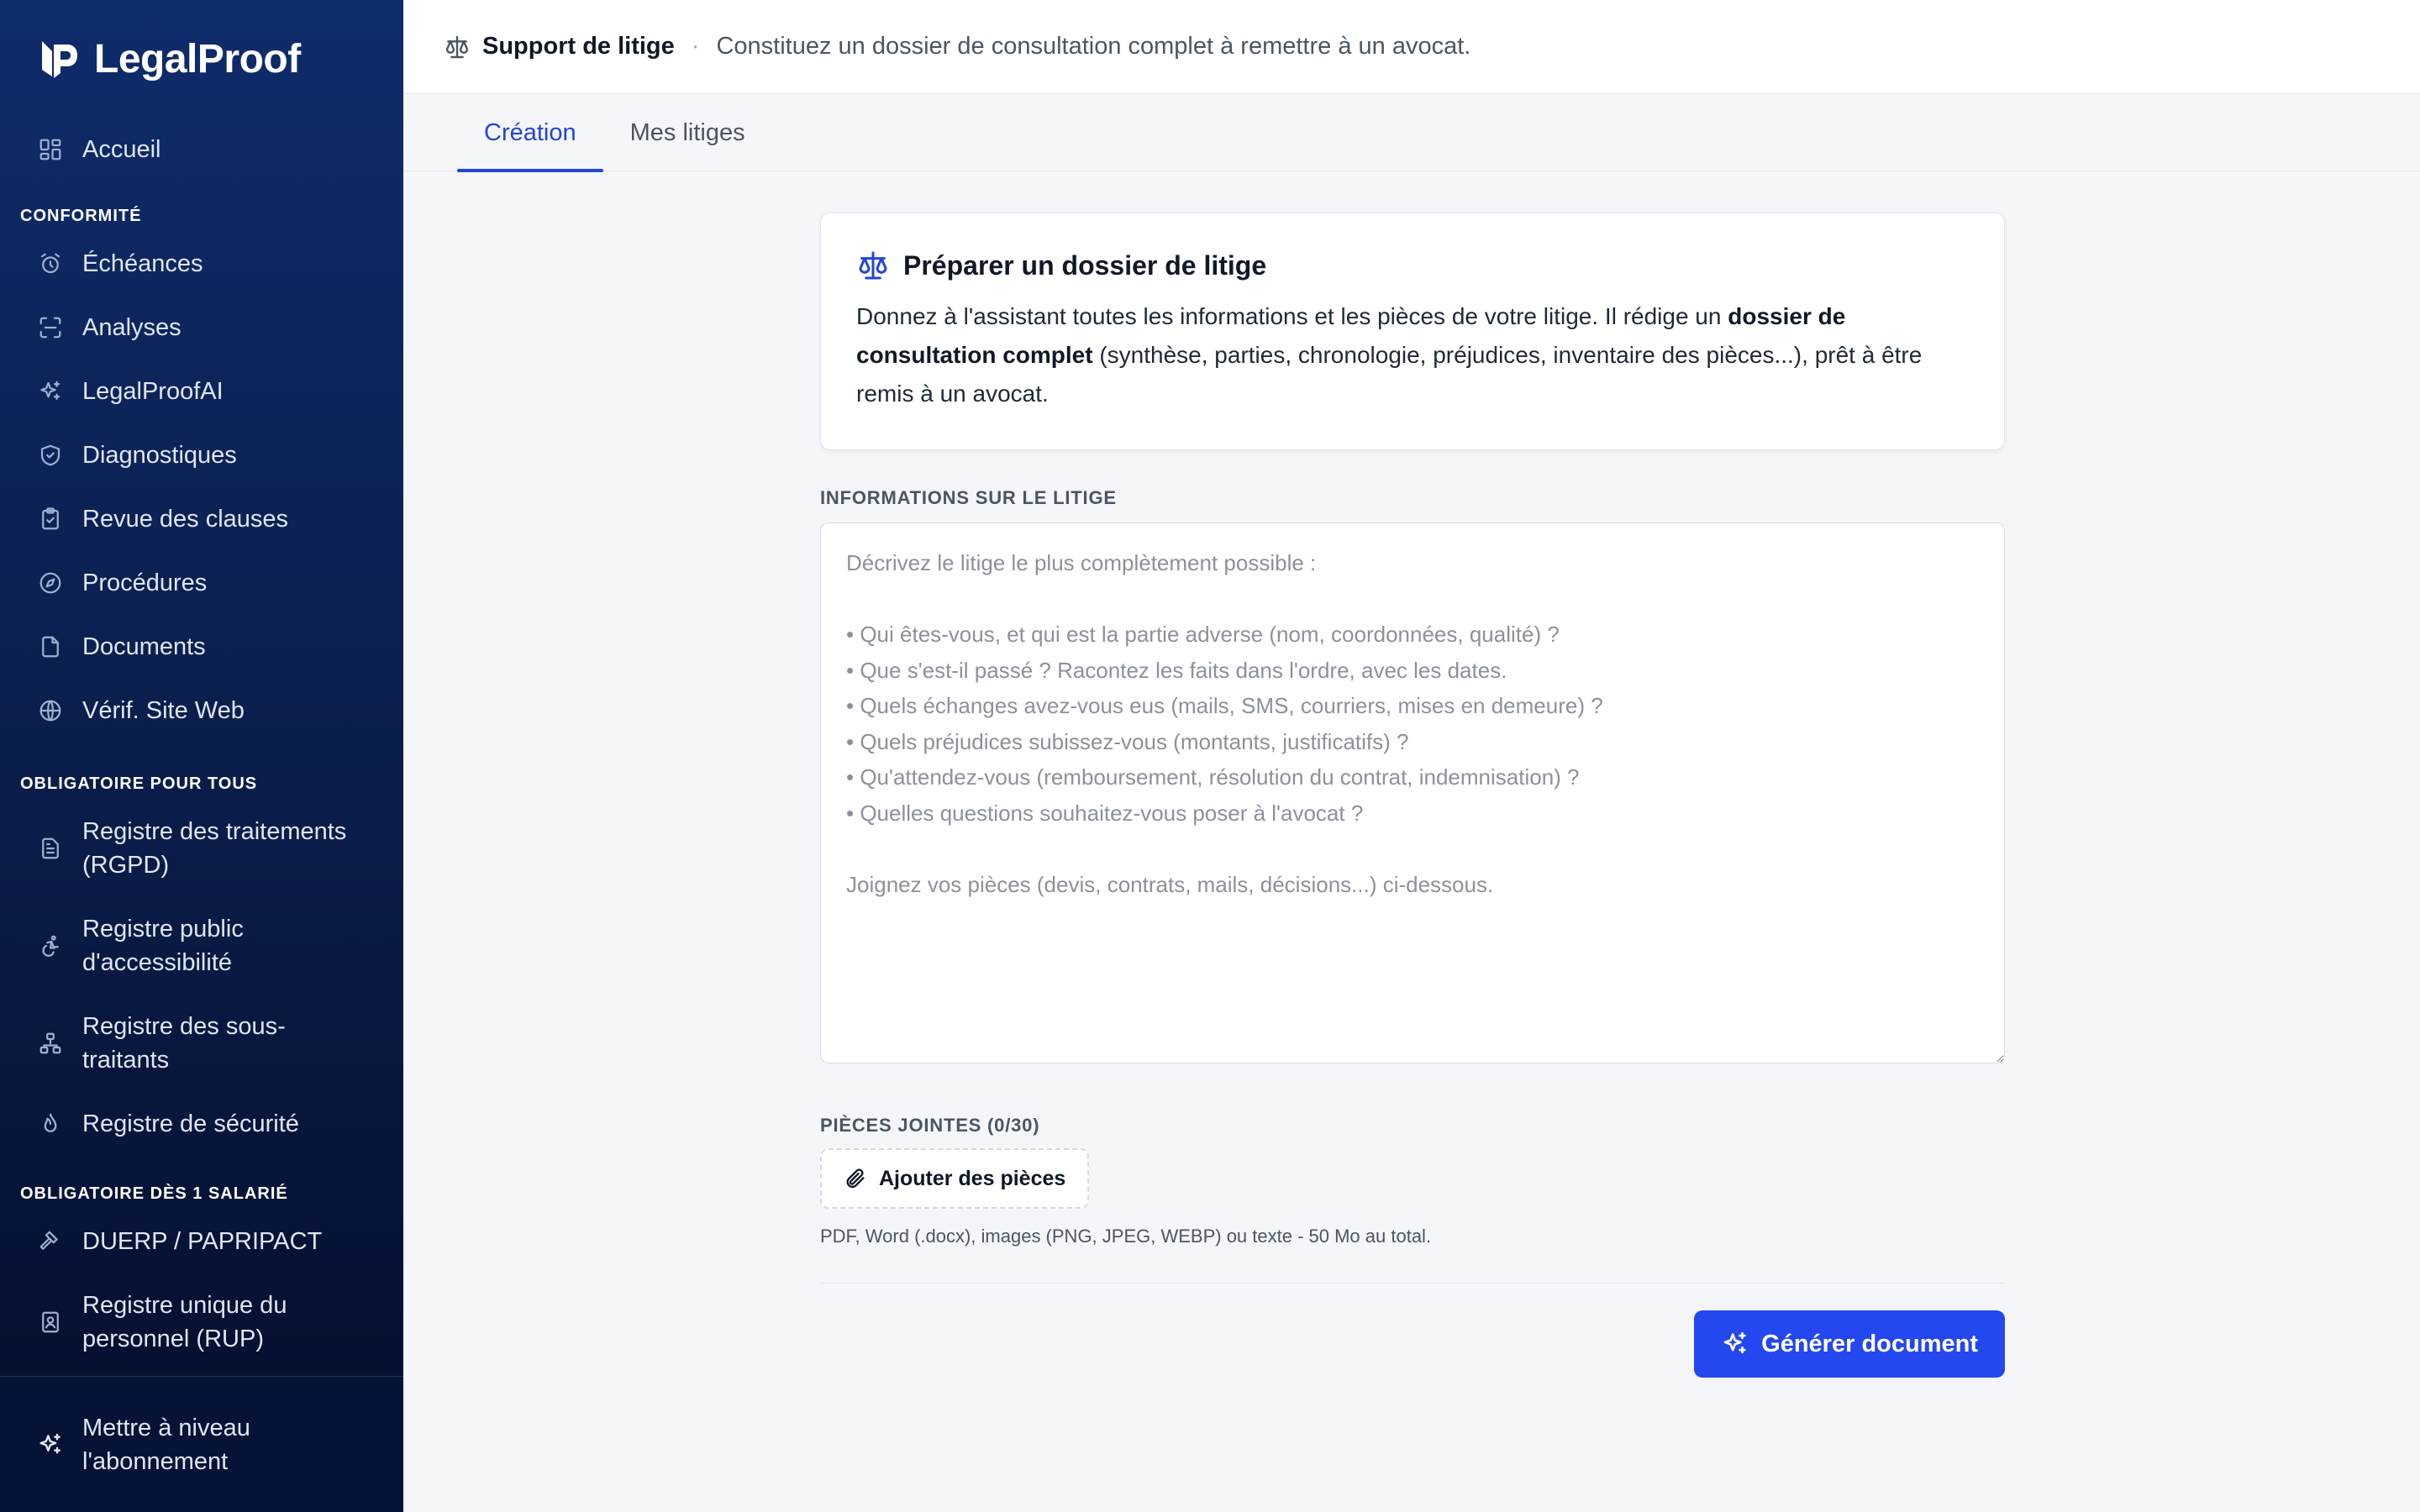 The width and height of the screenshot is (2420, 1512). What do you see at coordinates (1412, 1283) in the screenshot?
I see `divider` at bounding box center [1412, 1283].